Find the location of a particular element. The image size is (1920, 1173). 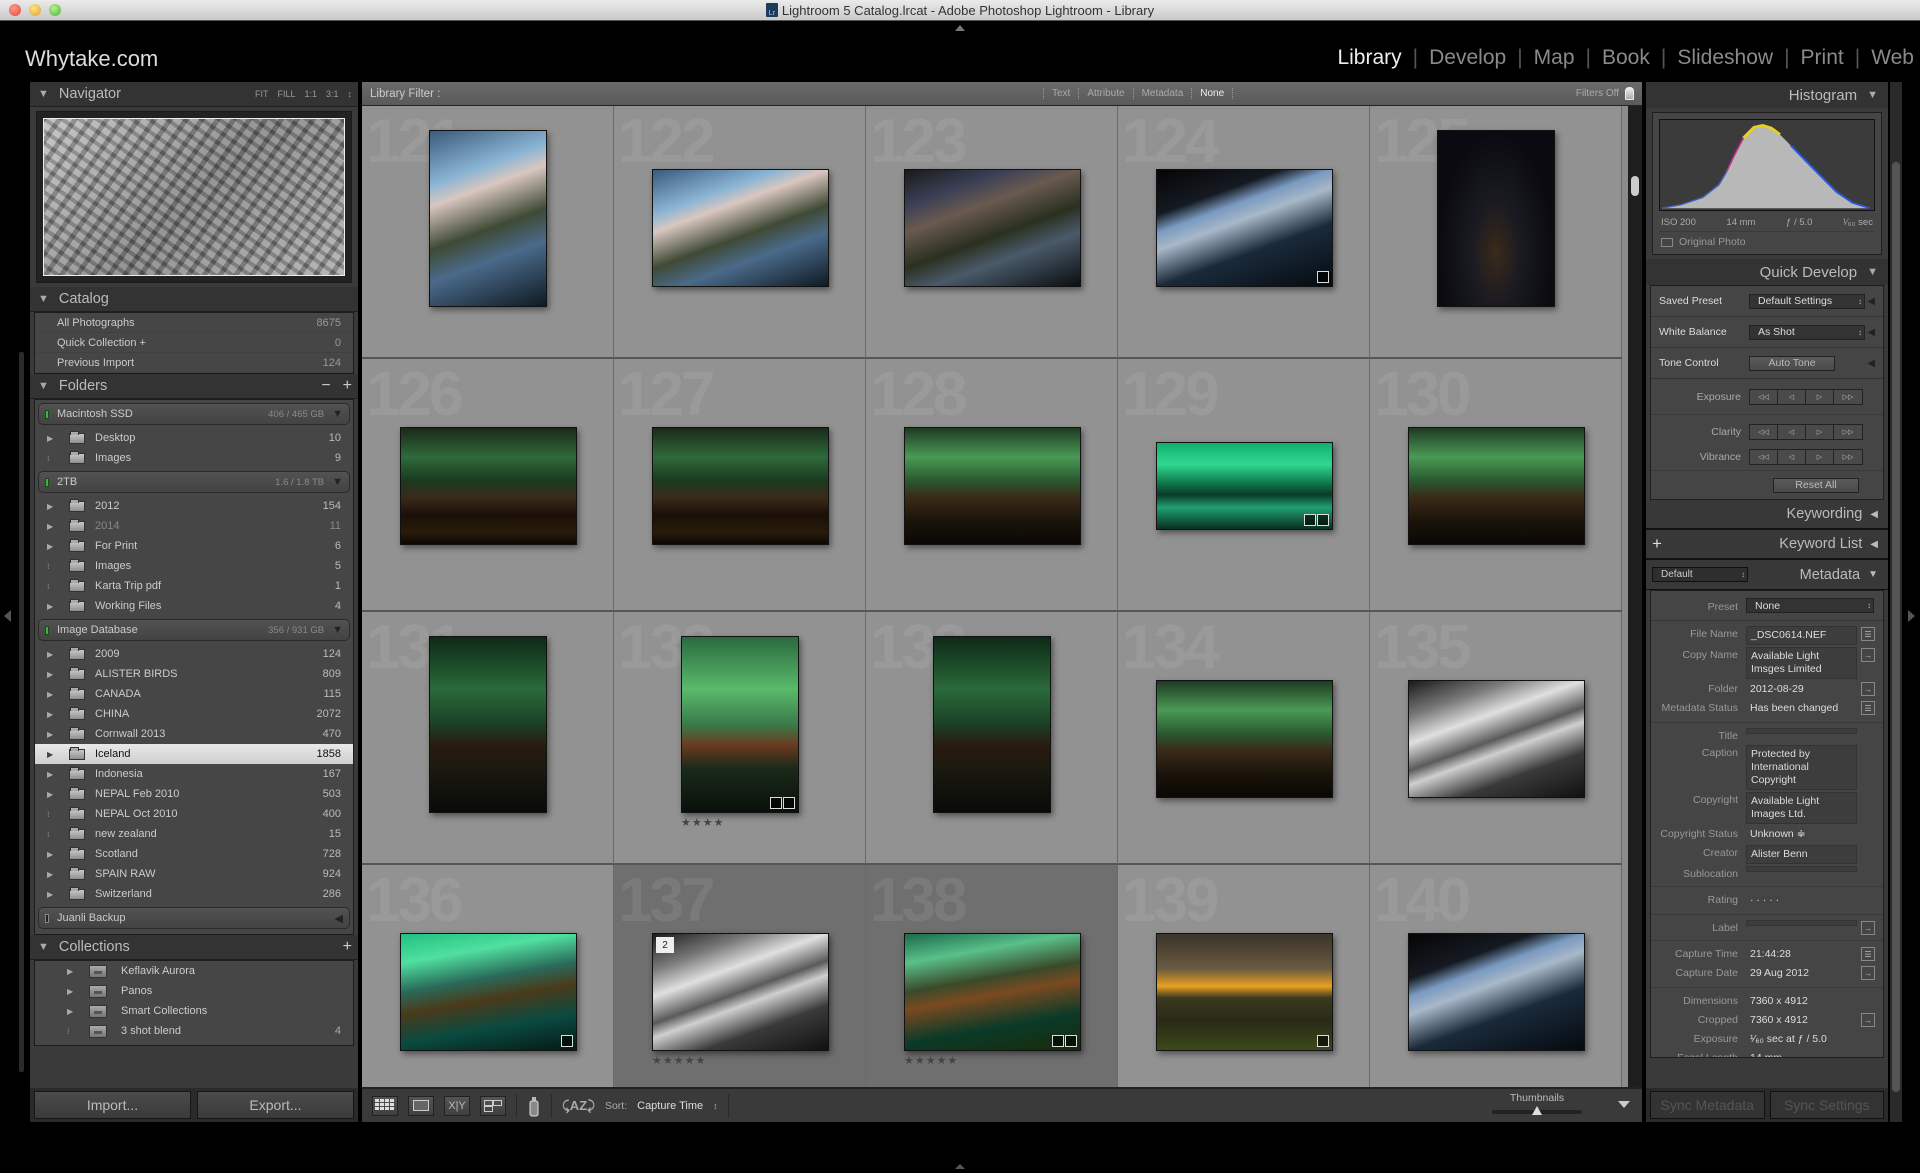

grid-cell: 128 is located at coordinates (992, 485).